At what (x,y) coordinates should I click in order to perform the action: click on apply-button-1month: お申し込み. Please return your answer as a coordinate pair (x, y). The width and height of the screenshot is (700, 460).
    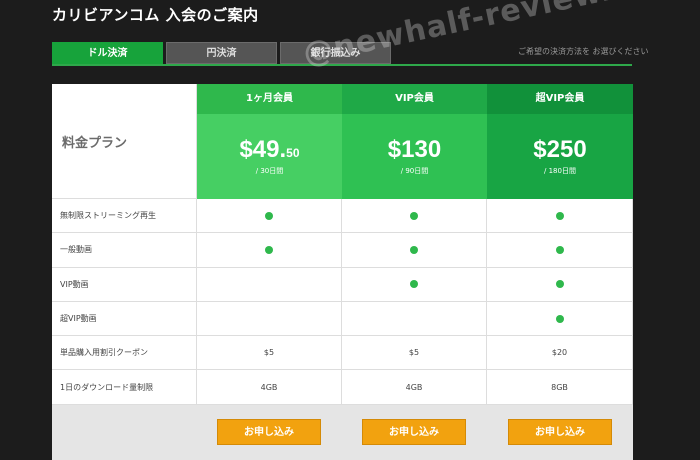
    Looking at the image, I should click on (269, 432).